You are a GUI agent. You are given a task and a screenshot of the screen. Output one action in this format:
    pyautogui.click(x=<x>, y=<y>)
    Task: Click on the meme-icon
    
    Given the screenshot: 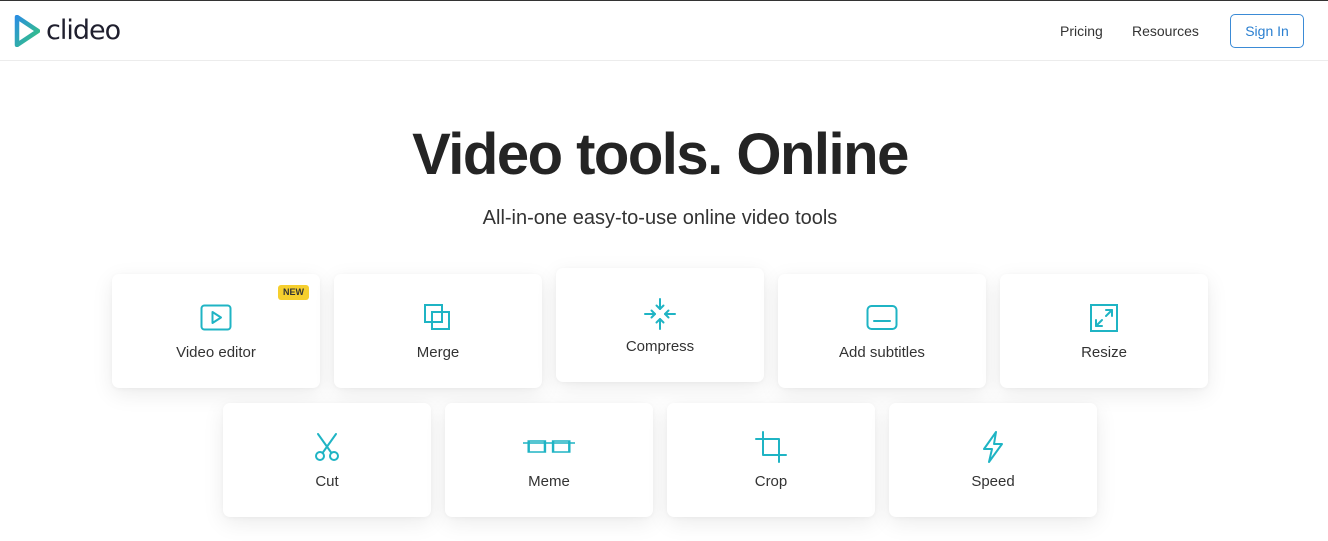 What is the action you would take?
    pyautogui.click(x=549, y=446)
    